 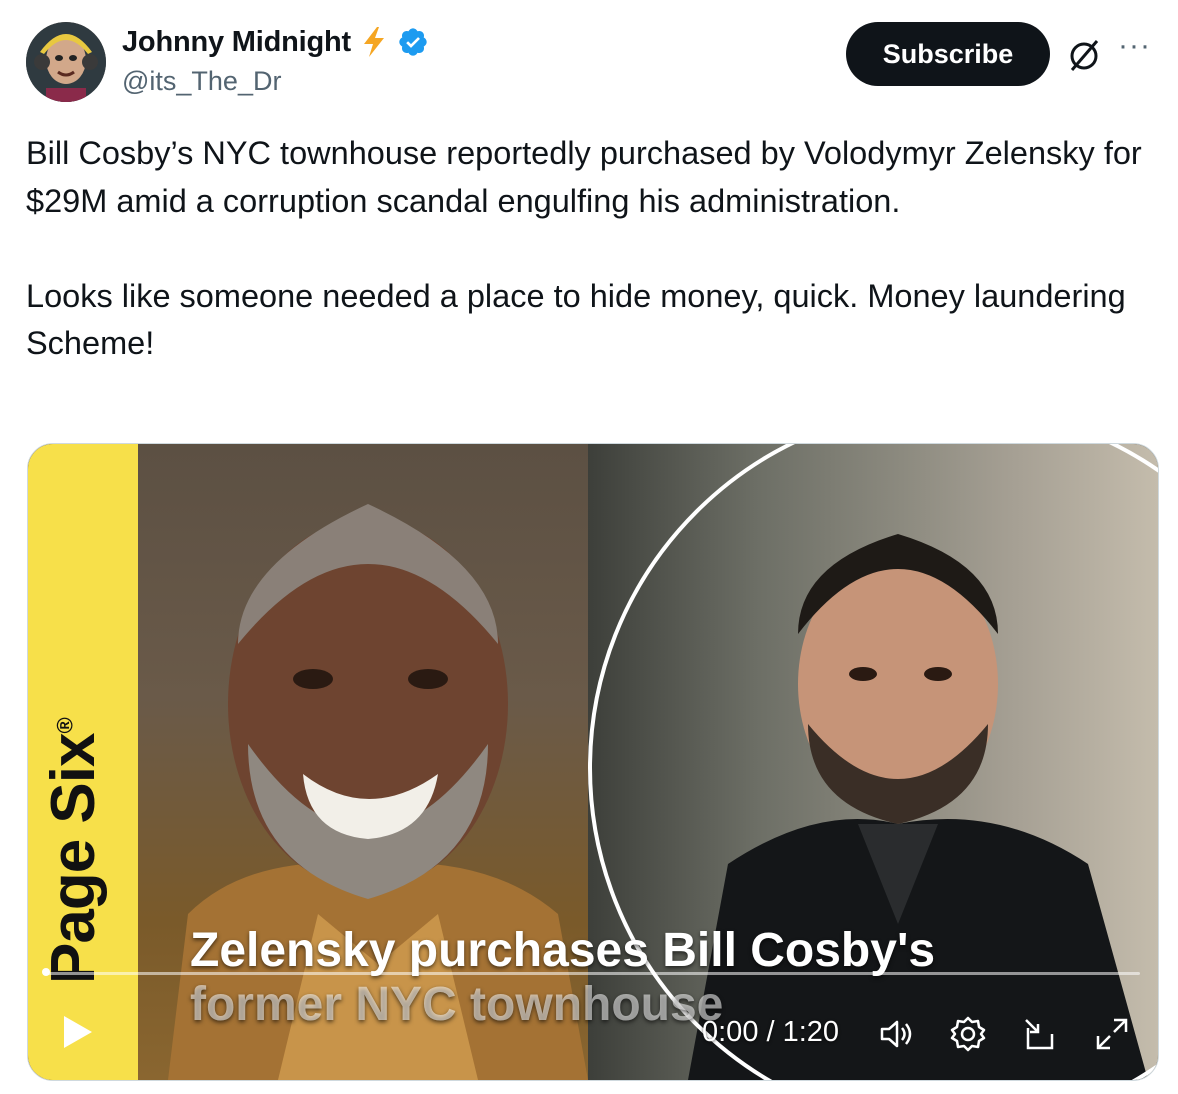 What do you see at coordinates (76, 1032) in the screenshot?
I see `play-icon` at bounding box center [76, 1032].